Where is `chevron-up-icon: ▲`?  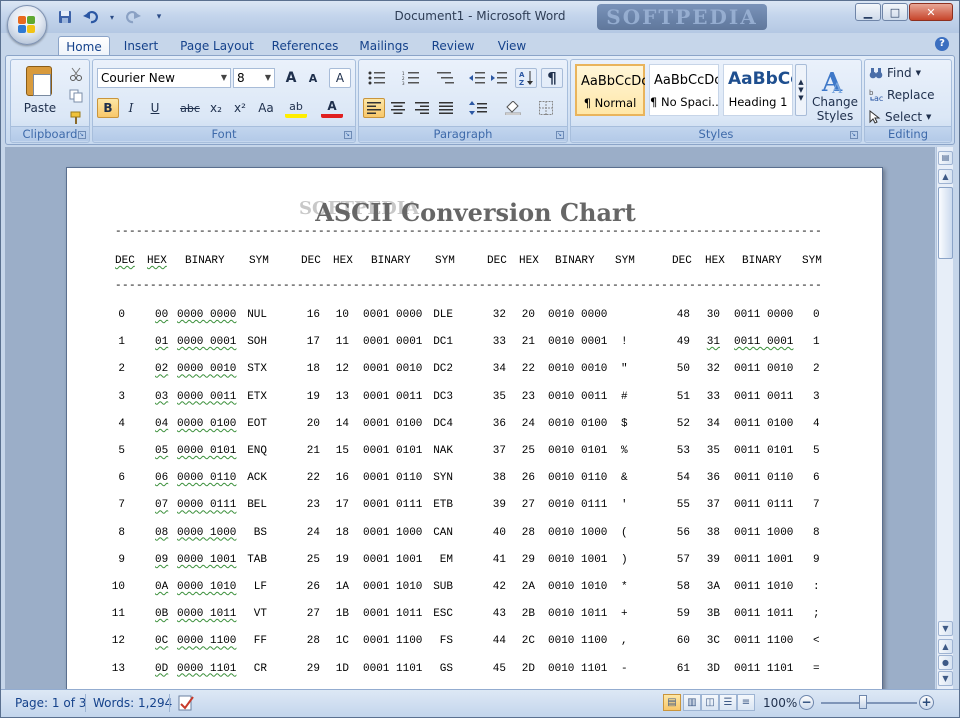 chevron-up-icon: ▲ is located at coordinates (800, 82).